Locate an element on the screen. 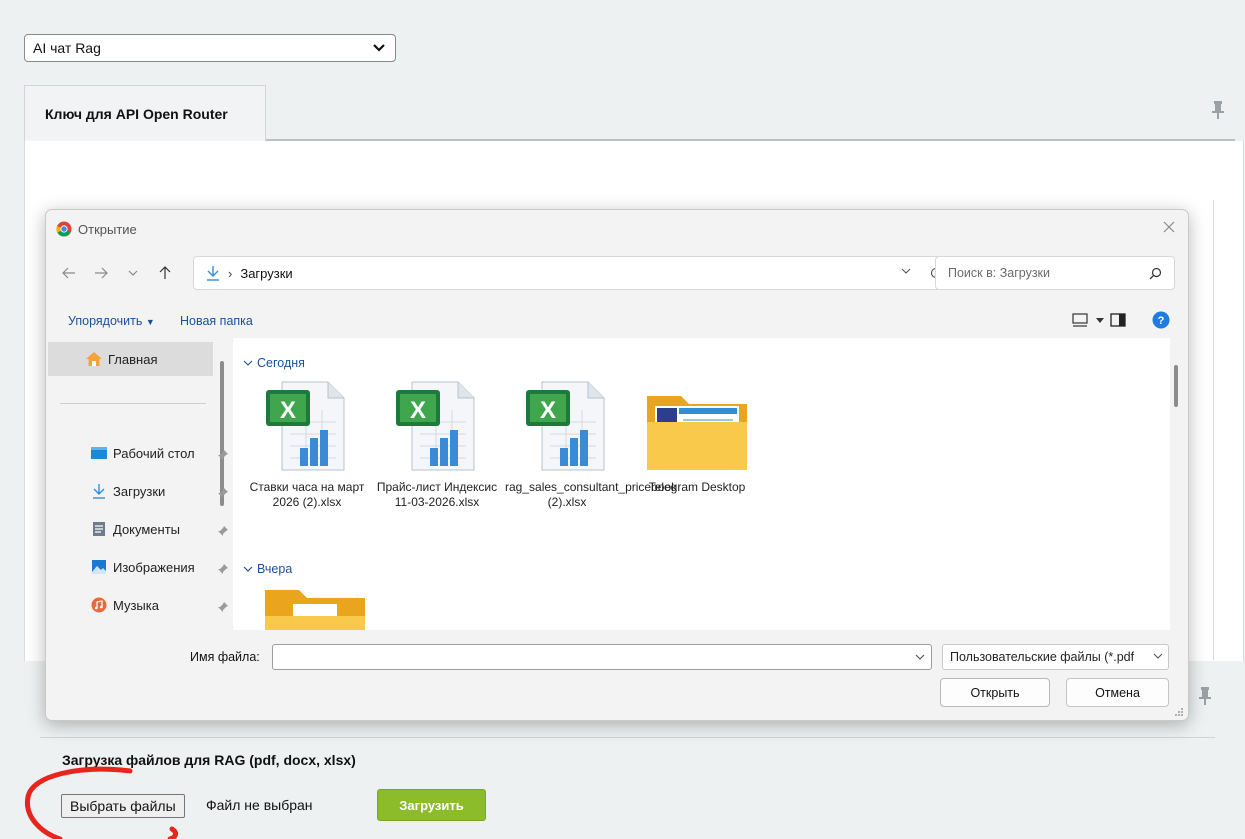 Image resolution: width=1245 pixels, height=839 pixels. sidebar-item-label: Рабочий стол is located at coordinates (154, 453).